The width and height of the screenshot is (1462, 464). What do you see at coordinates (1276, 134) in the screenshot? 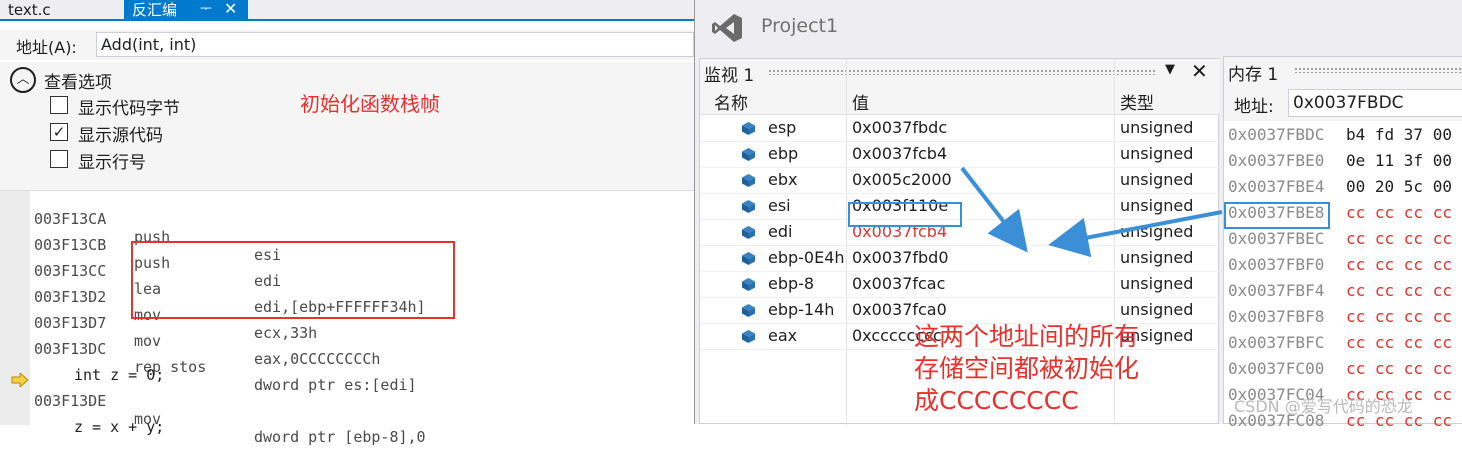
I see `memory-address: 0x0037FBDC` at bounding box center [1276, 134].